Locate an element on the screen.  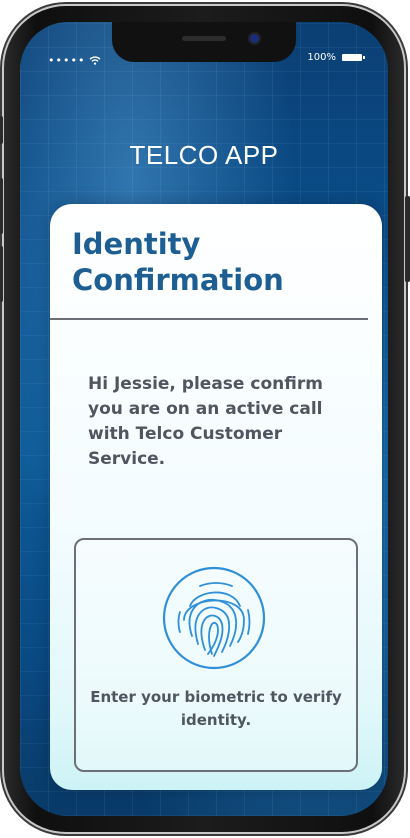
status-bar-left: ••••• is located at coordinates (74, 60).